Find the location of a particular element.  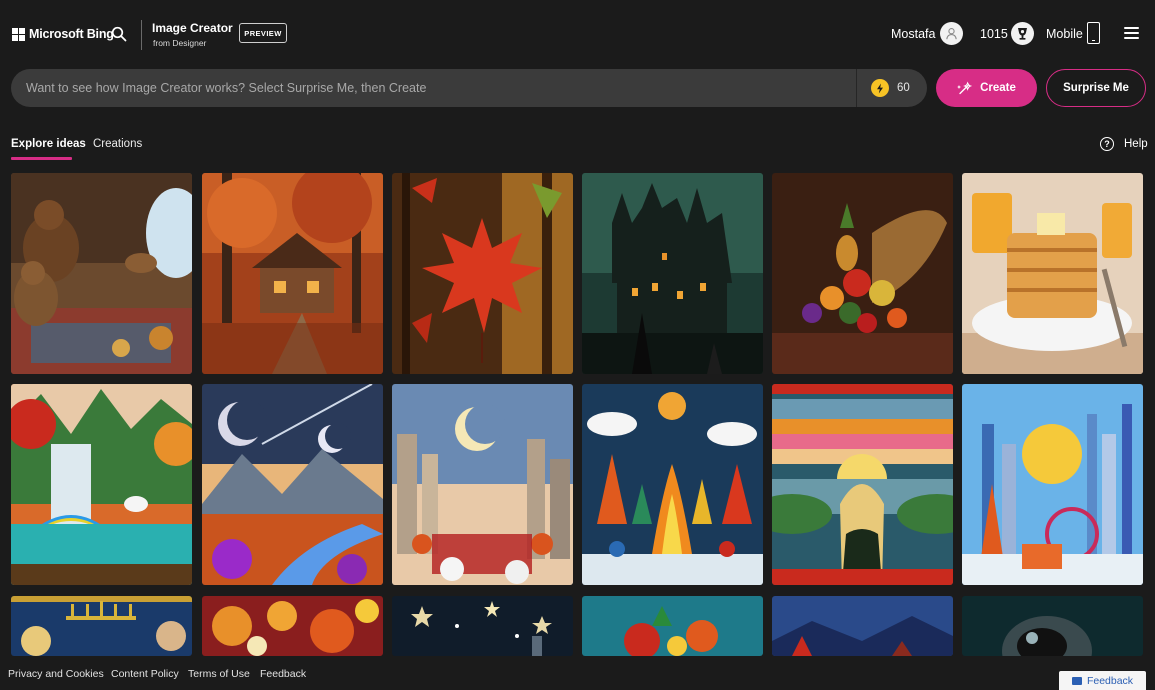

bing-logo: Microsoft Bing is located at coordinates (63, 34).